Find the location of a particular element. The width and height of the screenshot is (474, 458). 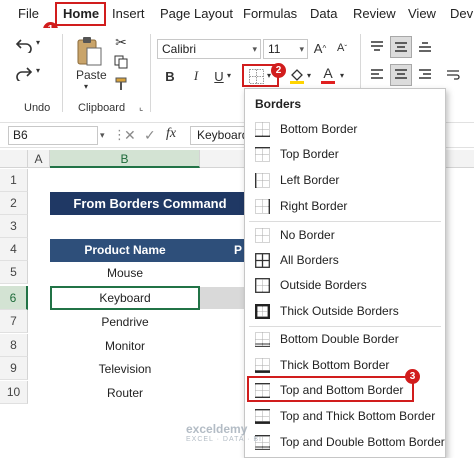

increase-font-size-icon: A ^ is located at coordinates (320, 48).